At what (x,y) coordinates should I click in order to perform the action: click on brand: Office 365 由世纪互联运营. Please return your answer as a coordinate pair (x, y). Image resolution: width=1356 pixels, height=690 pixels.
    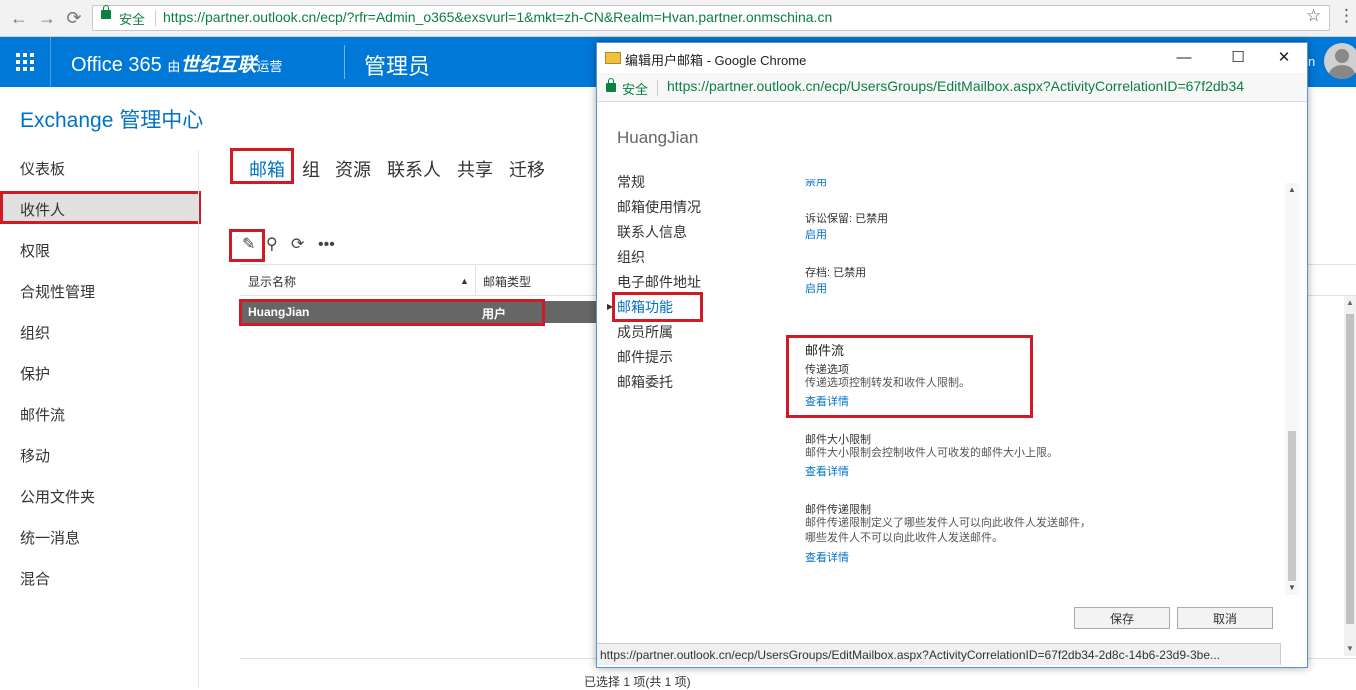
    Looking at the image, I should click on (176, 63).